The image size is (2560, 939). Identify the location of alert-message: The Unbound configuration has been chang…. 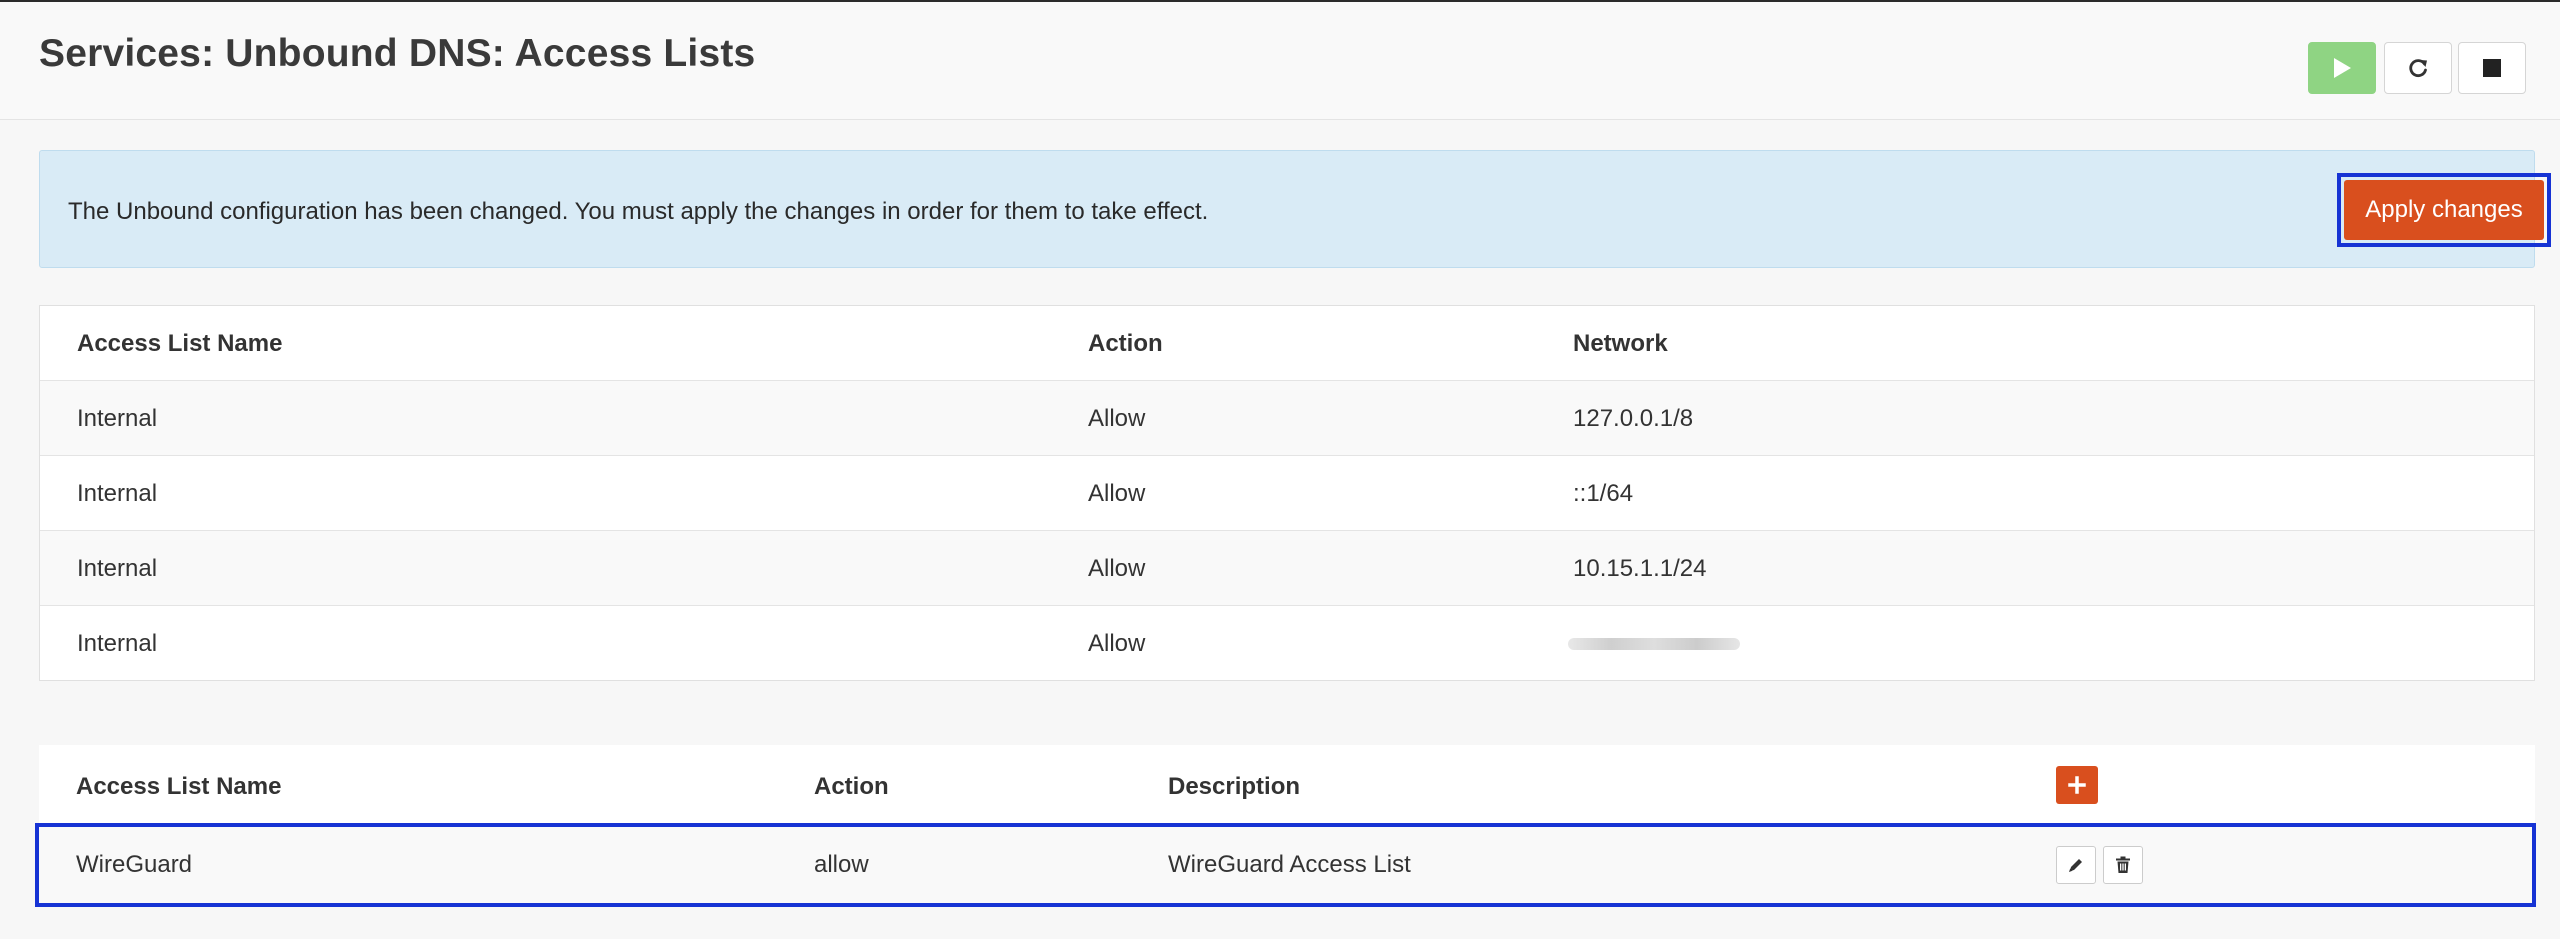
(638, 211).